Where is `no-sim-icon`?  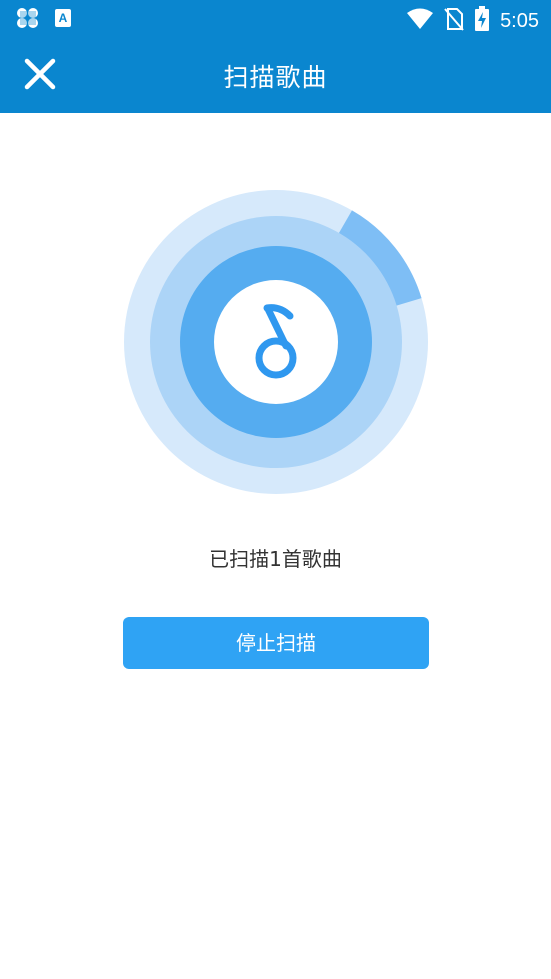 no-sim-icon is located at coordinates (454, 21).